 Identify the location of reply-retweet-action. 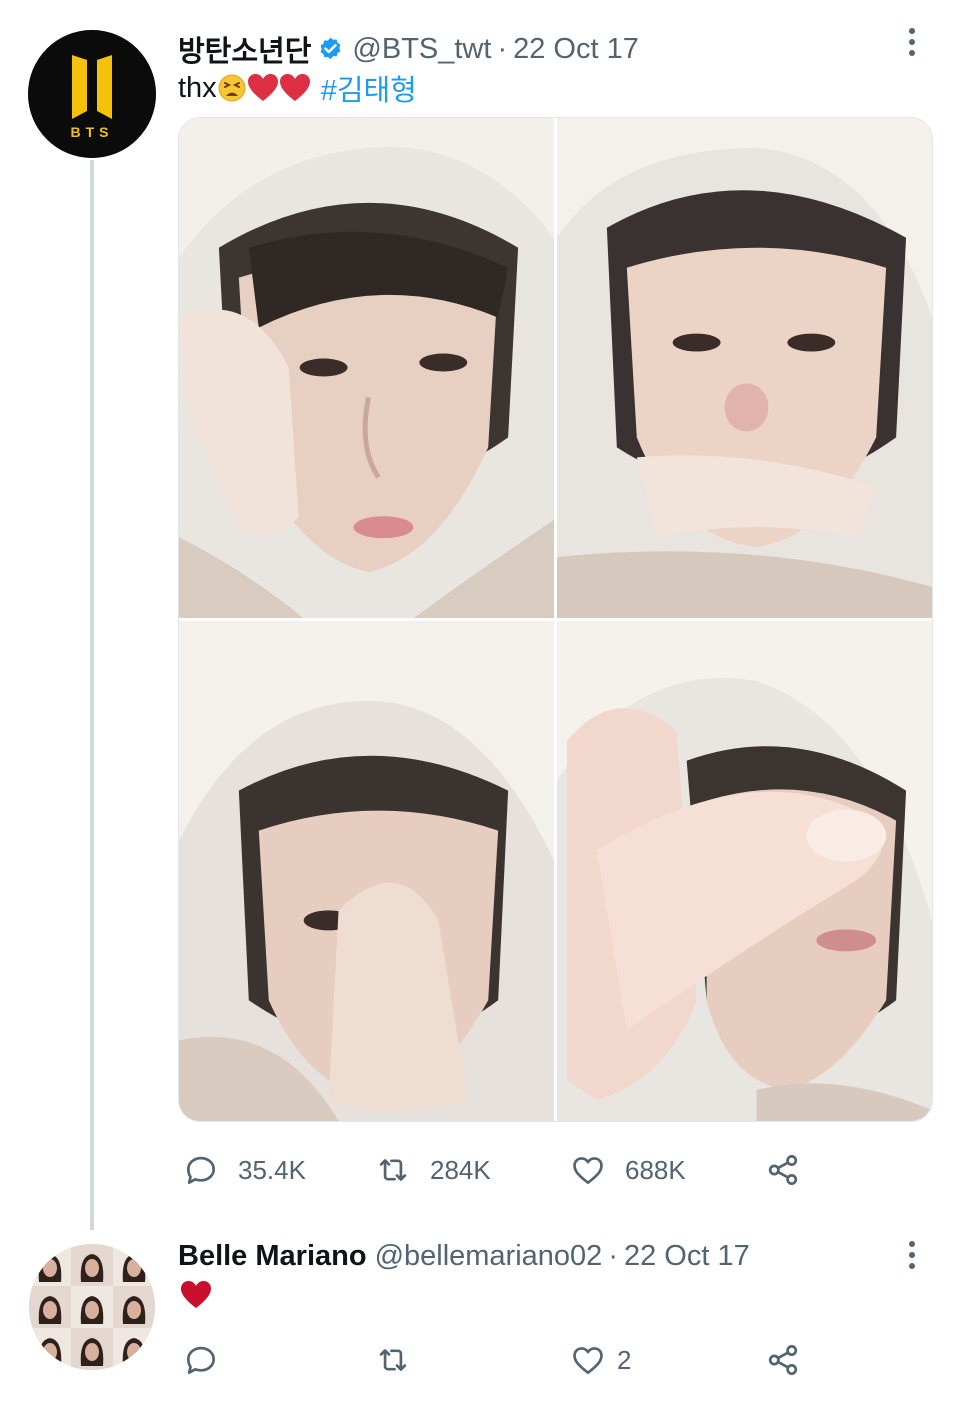
(393, 1360).